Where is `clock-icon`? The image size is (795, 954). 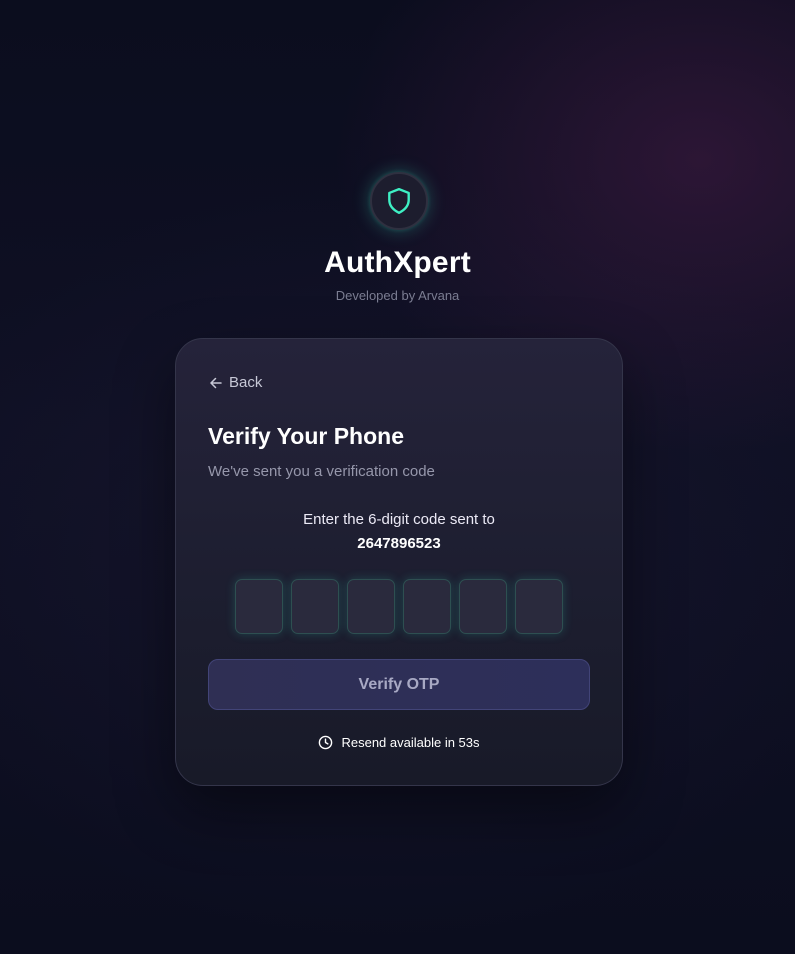
clock-icon is located at coordinates (325, 742).